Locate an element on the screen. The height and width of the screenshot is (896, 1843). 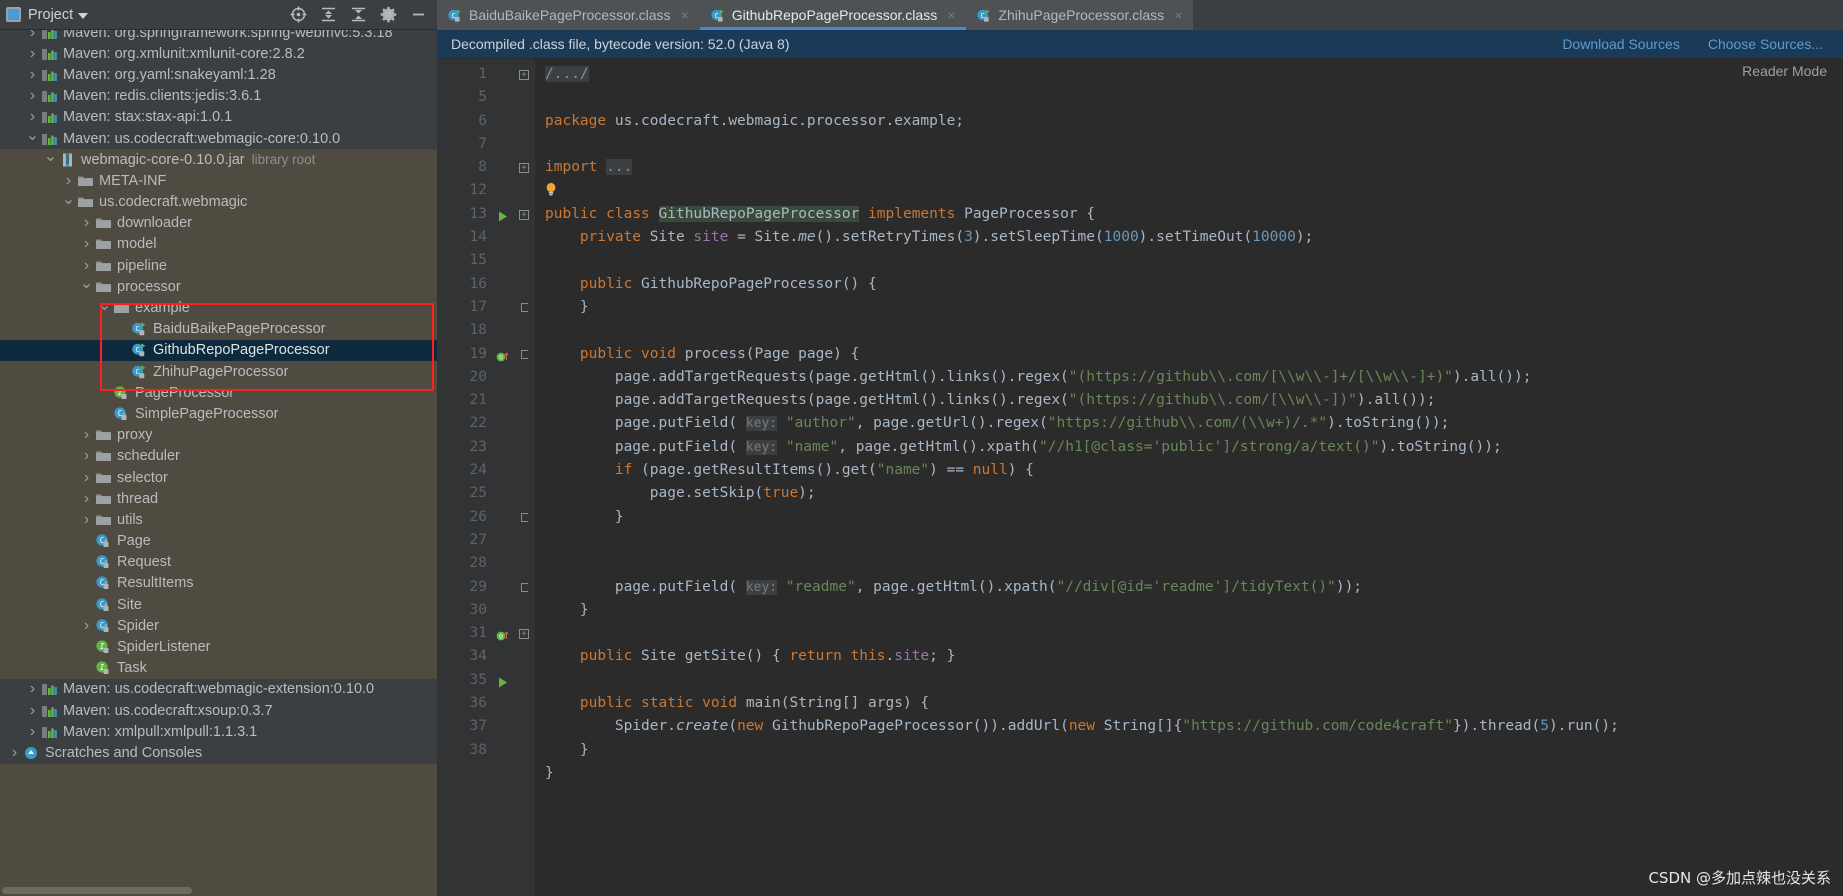
sidebar-horizontal-scrollbar is located at coordinates (218, 891).